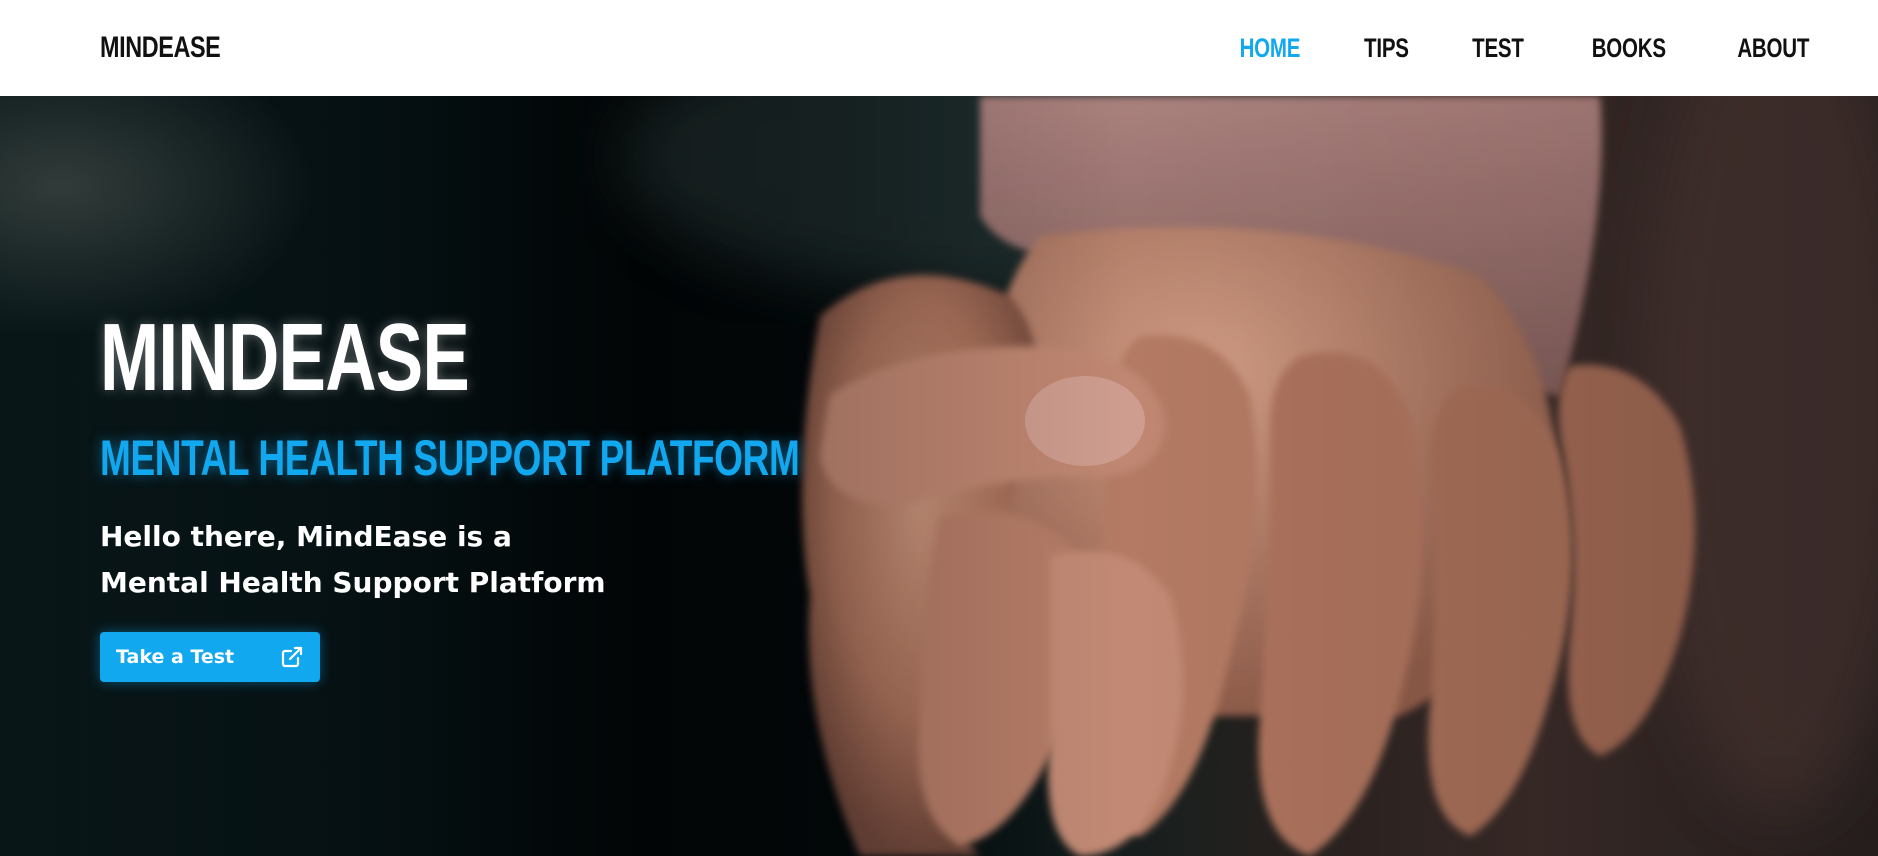 The width and height of the screenshot is (1878, 856). What do you see at coordinates (1773, 48) in the screenshot?
I see `nav-link-about: ABOUT` at bounding box center [1773, 48].